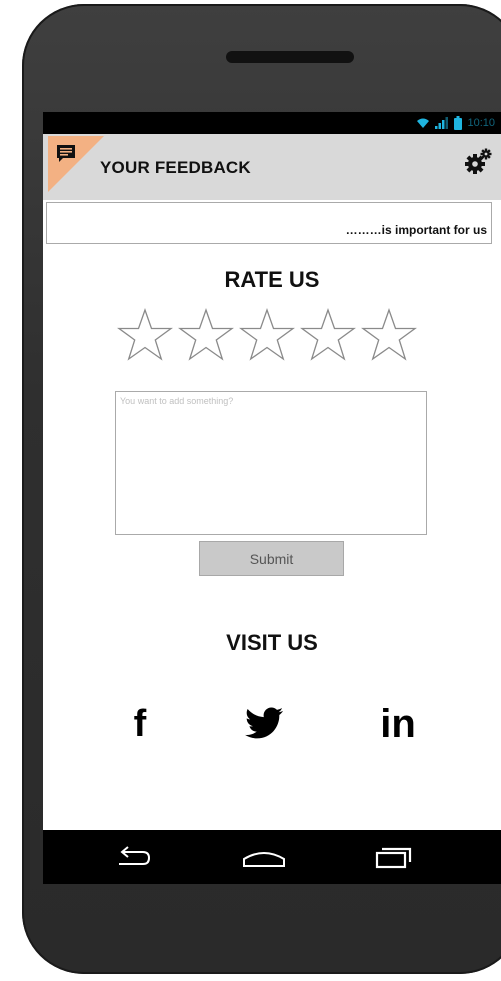  I want to click on status-time: 10:10, so click(481, 123).